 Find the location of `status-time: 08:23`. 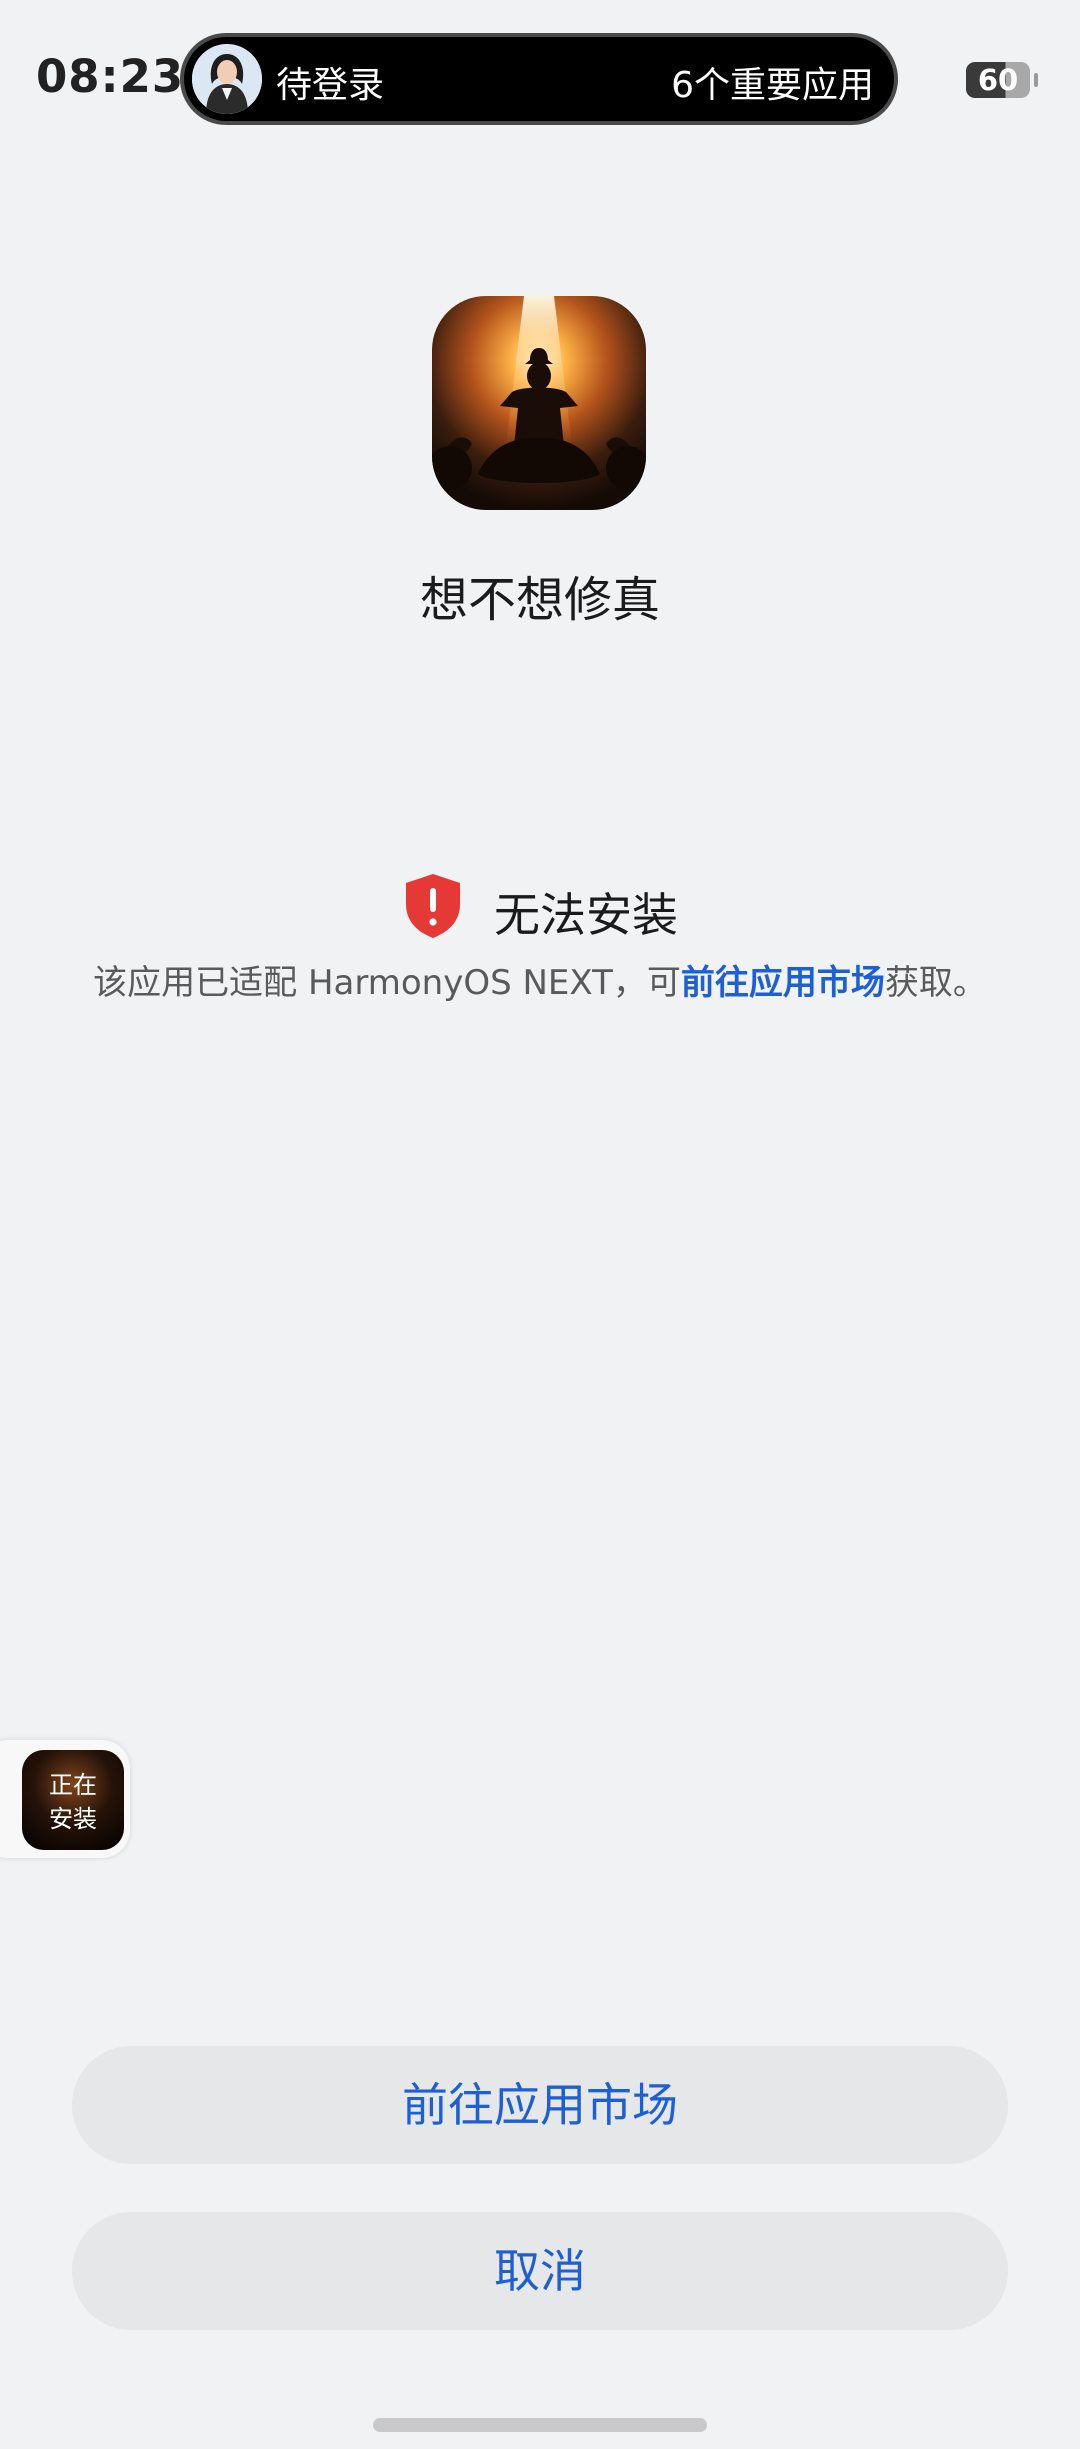

status-time: 08:23 is located at coordinates (110, 76).